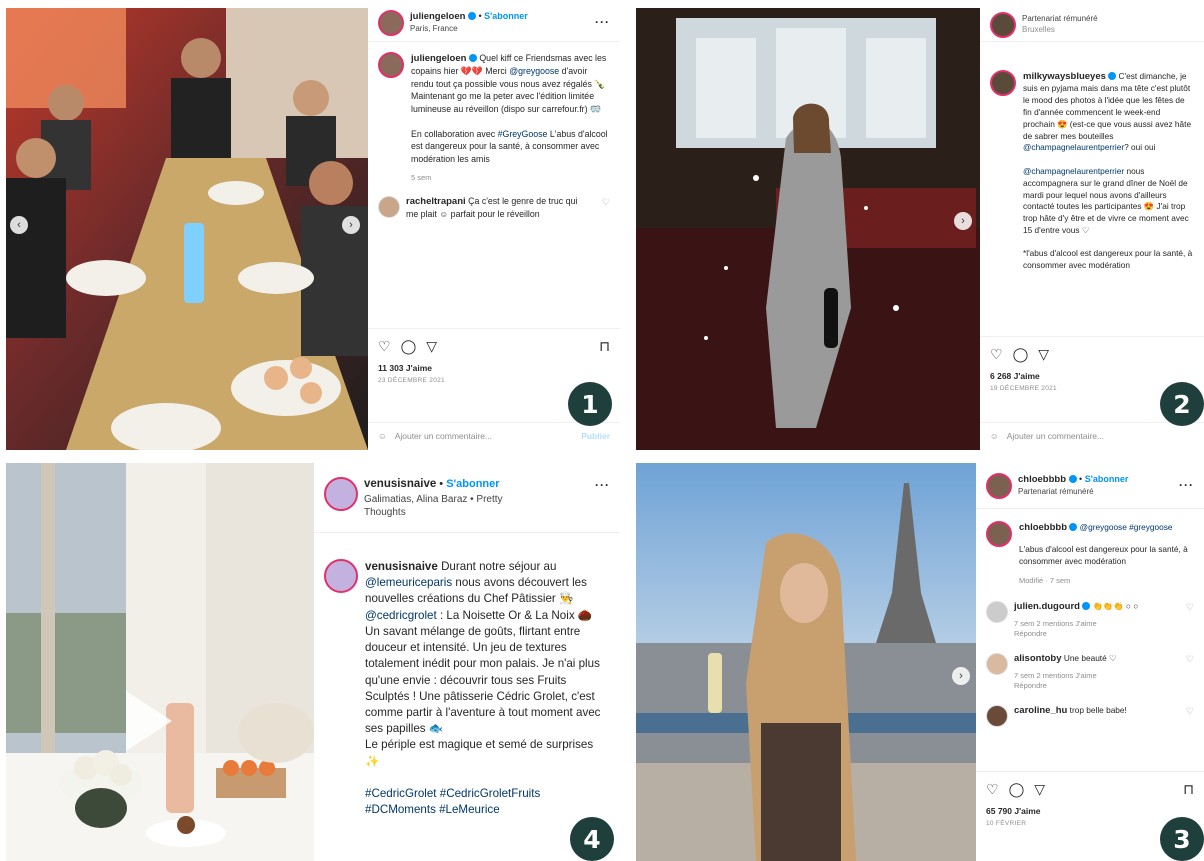 The width and height of the screenshot is (1204, 861). Describe the element at coordinates (1182, 839) in the screenshot. I see `badge-number: 3` at that location.